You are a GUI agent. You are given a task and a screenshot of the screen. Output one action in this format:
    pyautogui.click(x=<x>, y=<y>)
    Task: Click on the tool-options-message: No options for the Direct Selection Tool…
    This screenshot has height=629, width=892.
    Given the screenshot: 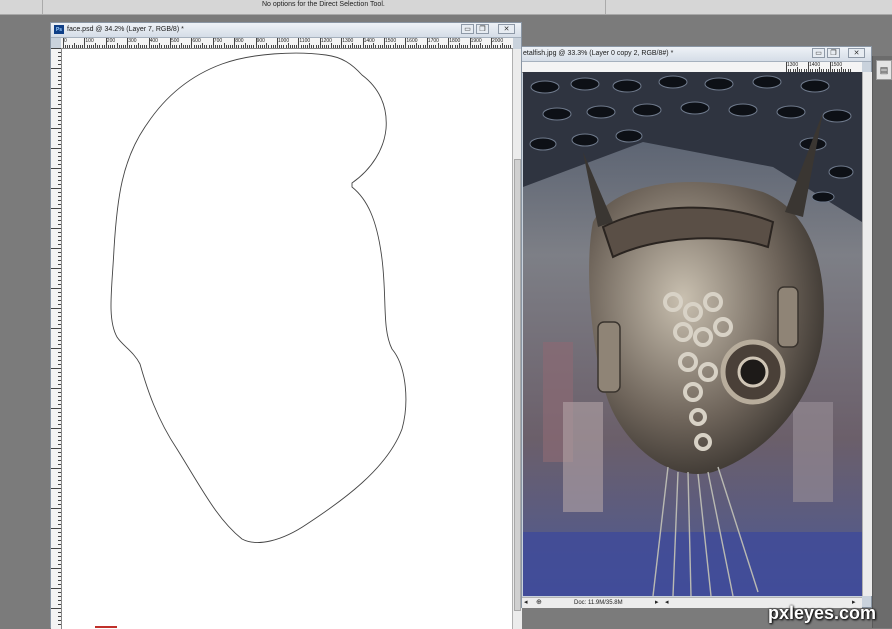 What is the action you would take?
    pyautogui.click(x=323, y=4)
    